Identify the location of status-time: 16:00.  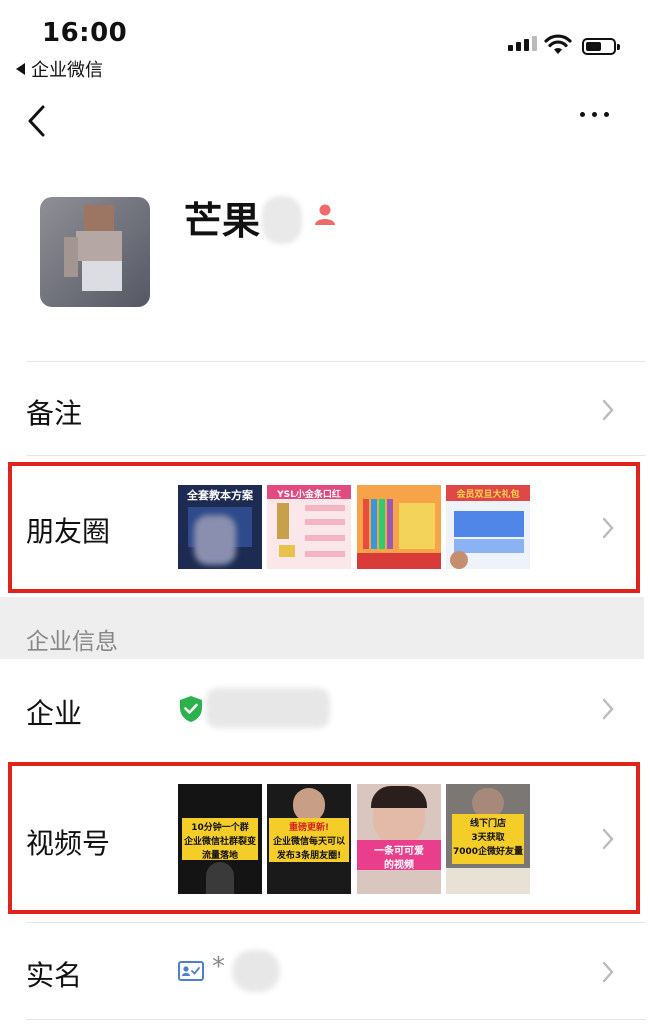
(85, 33).